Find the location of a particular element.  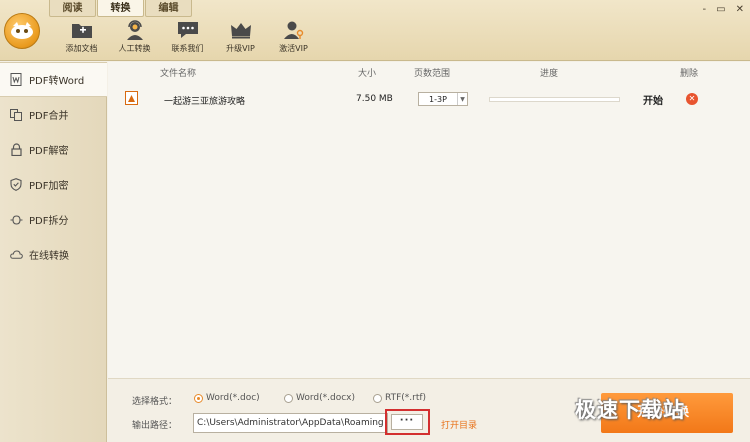

page-range-select: 1-3P ▼ is located at coordinates (443, 99).